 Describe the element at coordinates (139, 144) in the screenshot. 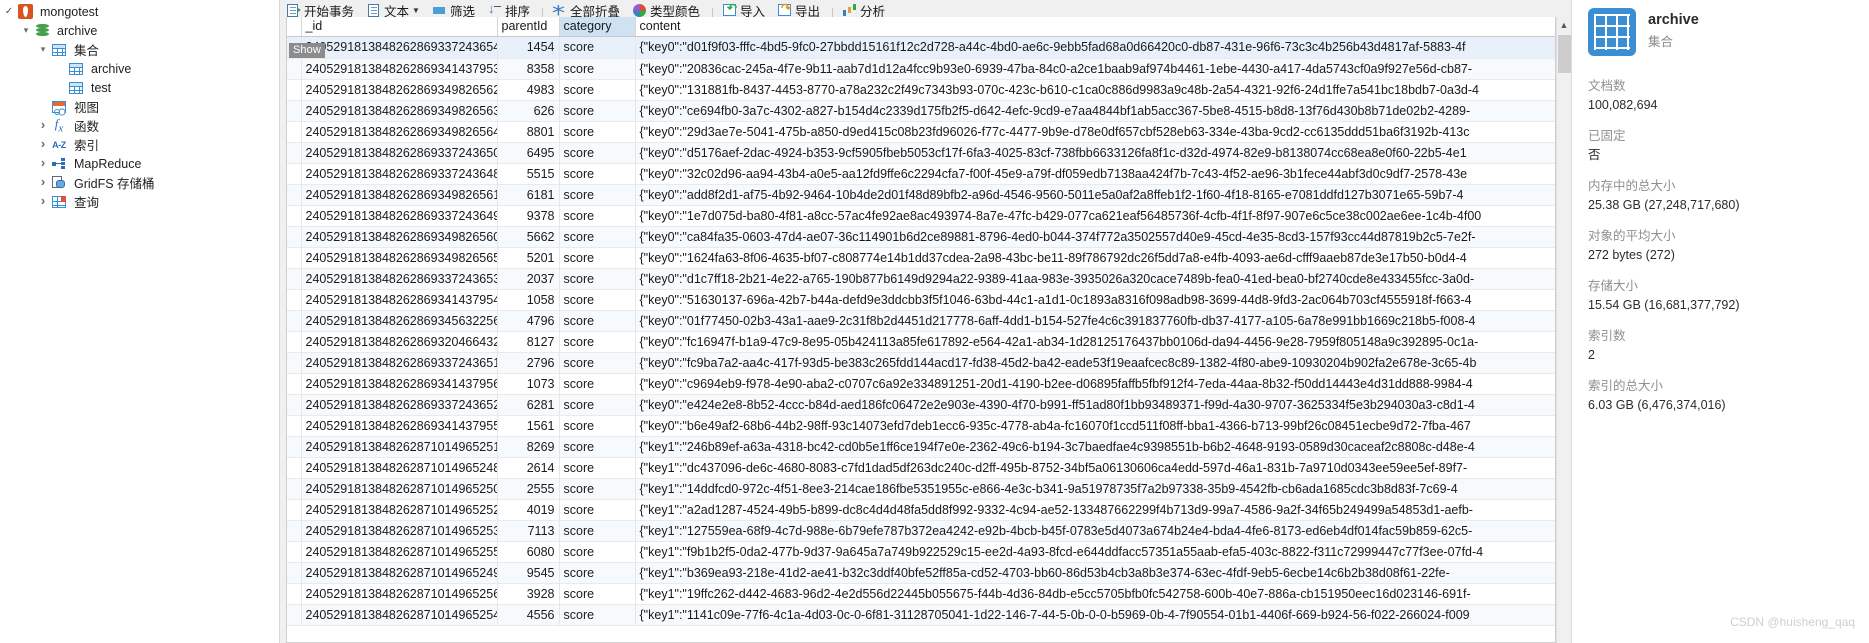

I see `tree-item-索引: A-Z 索引` at that location.